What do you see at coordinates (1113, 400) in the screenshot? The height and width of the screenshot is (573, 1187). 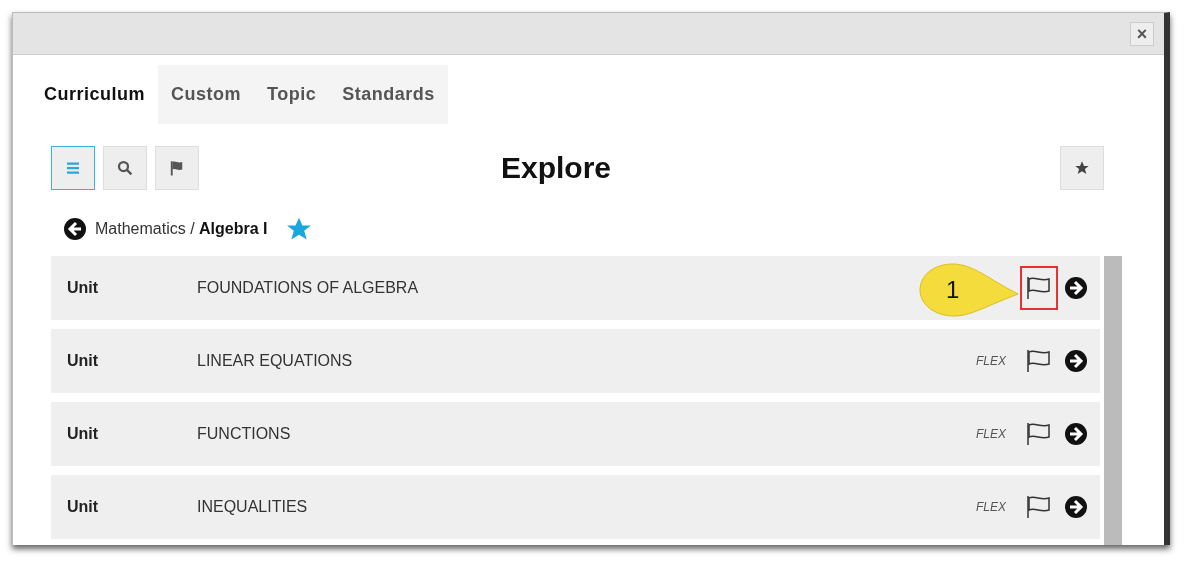 I see `scrollbar` at bounding box center [1113, 400].